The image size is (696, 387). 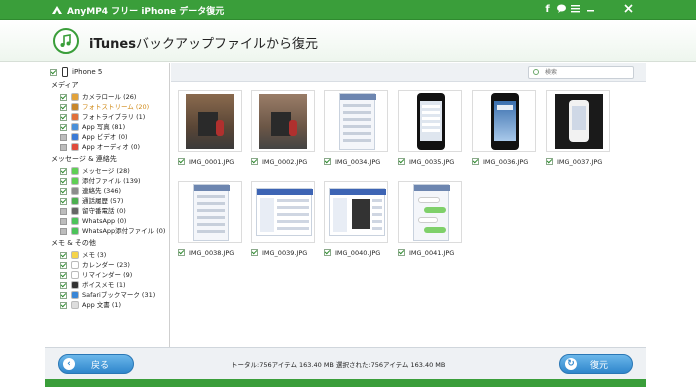 I want to click on content-toolbar, so click(x=408, y=72).